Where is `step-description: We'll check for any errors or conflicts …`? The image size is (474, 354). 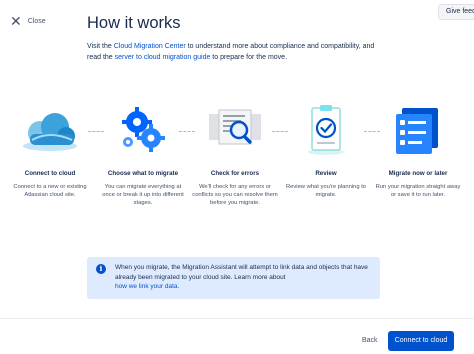
step-description: We'll check for any errors or conflicts … is located at coordinates (235, 195).